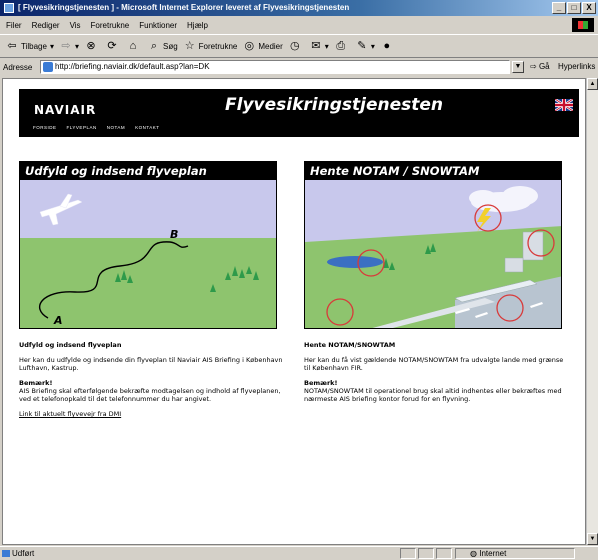 This screenshot has width=598, height=560. Describe the element at coordinates (45, 127) in the screenshot. I see `nav-forside: FORSIDE` at that location.